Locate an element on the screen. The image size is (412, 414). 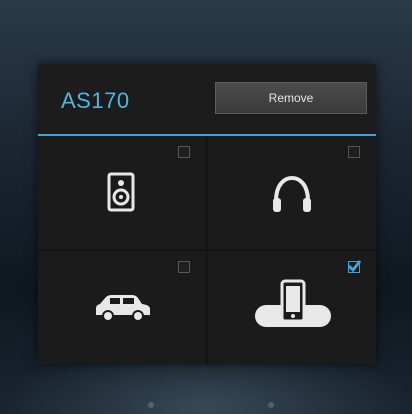
device-name: AS170 is located at coordinates (95, 100).